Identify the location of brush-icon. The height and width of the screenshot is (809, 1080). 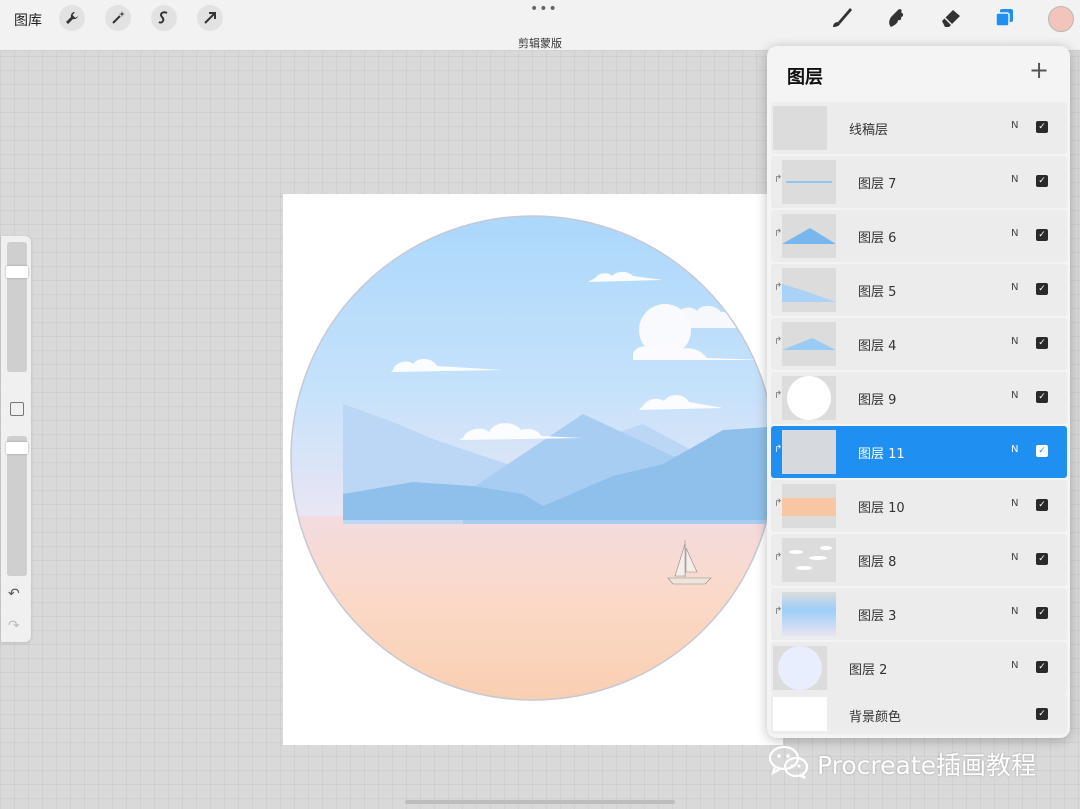
(842, 18).